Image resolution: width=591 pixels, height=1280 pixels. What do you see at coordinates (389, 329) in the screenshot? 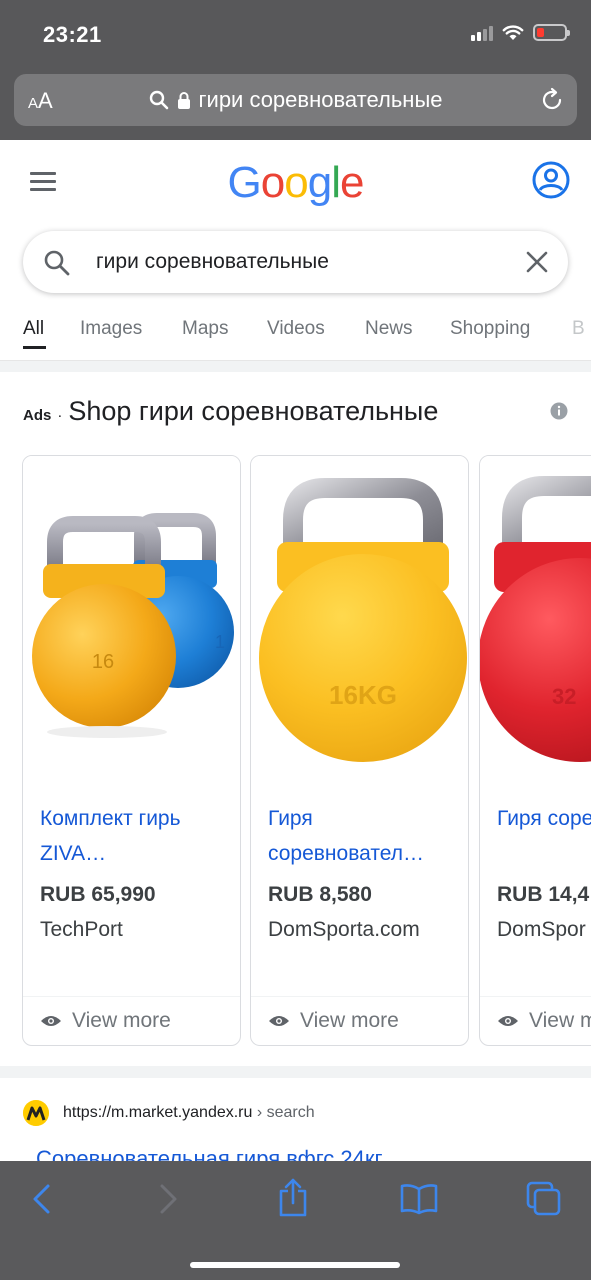
I see `tab-news: News` at bounding box center [389, 329].